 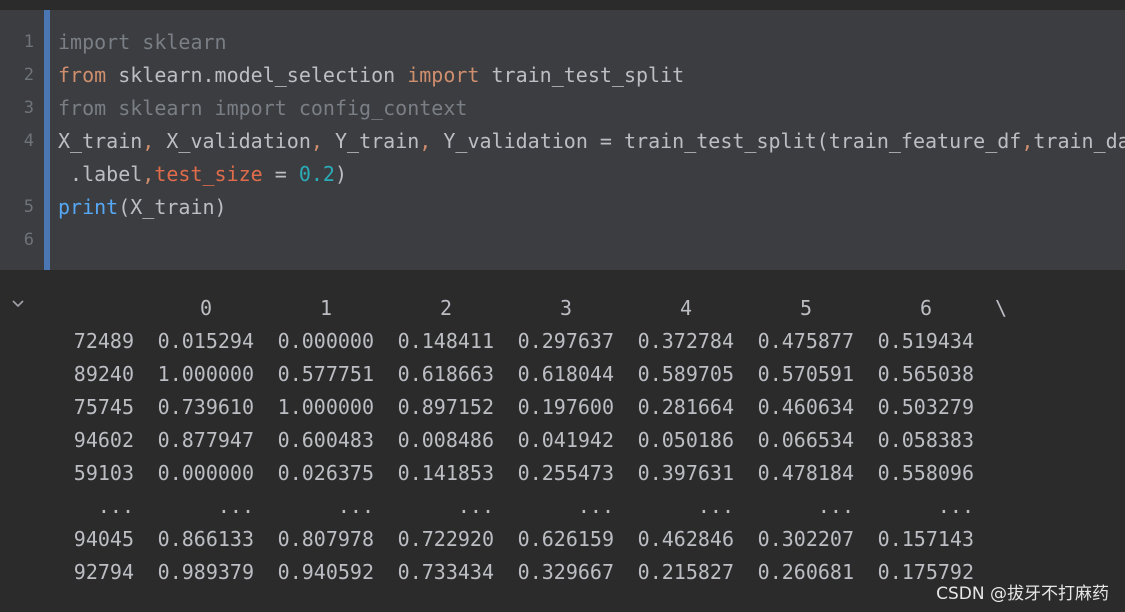 I want to click on table-cell: 0.397631, so click(x=685, y=473).